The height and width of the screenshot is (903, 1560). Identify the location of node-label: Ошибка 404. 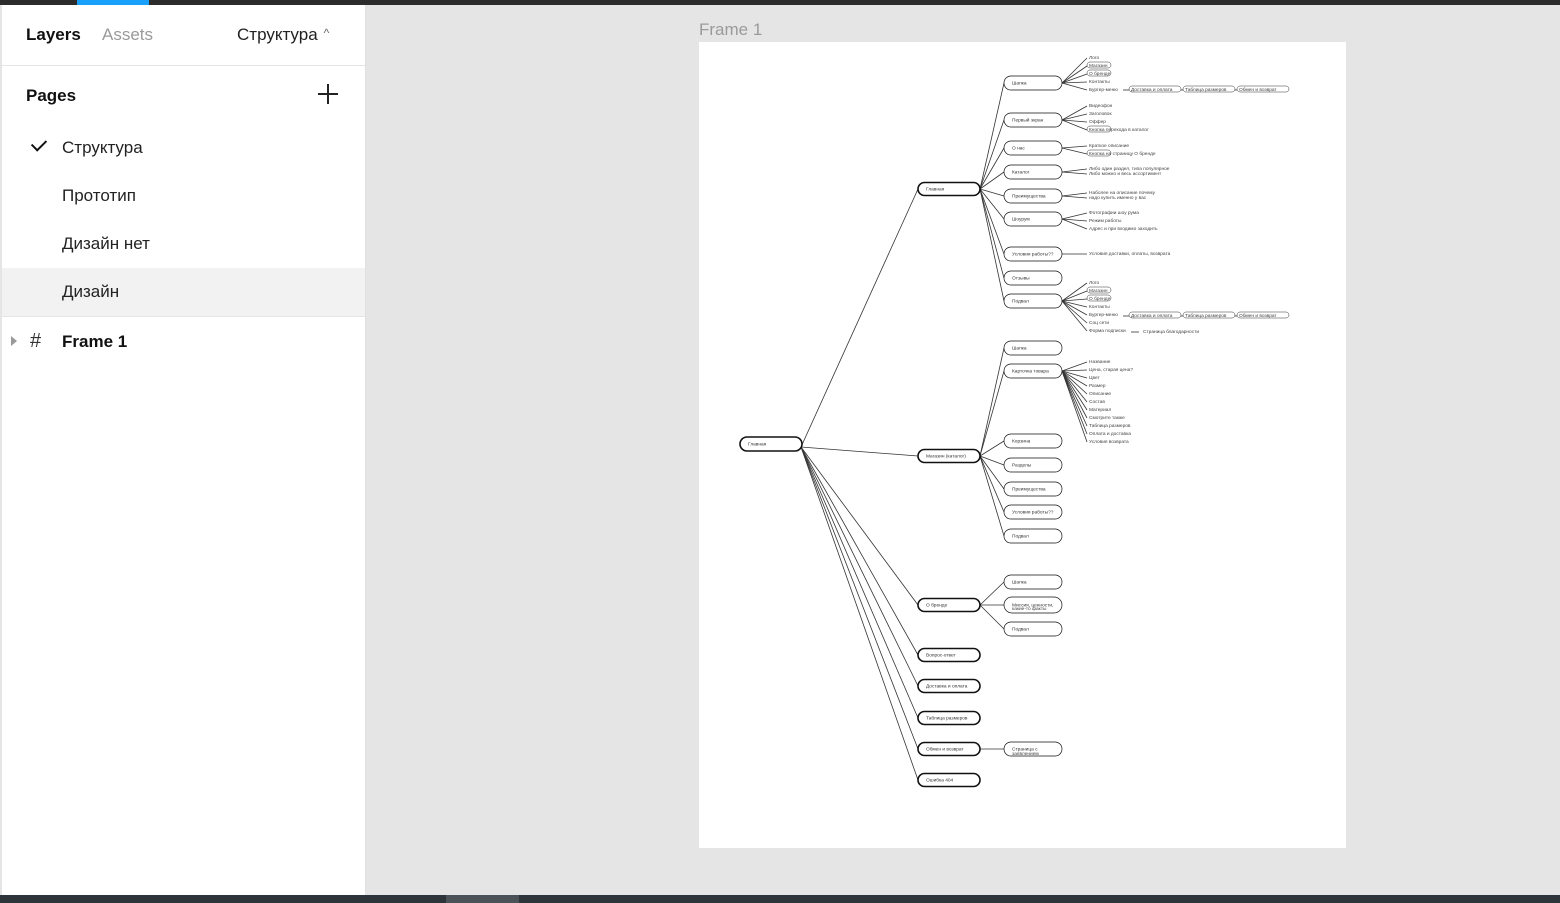
(940, 781).